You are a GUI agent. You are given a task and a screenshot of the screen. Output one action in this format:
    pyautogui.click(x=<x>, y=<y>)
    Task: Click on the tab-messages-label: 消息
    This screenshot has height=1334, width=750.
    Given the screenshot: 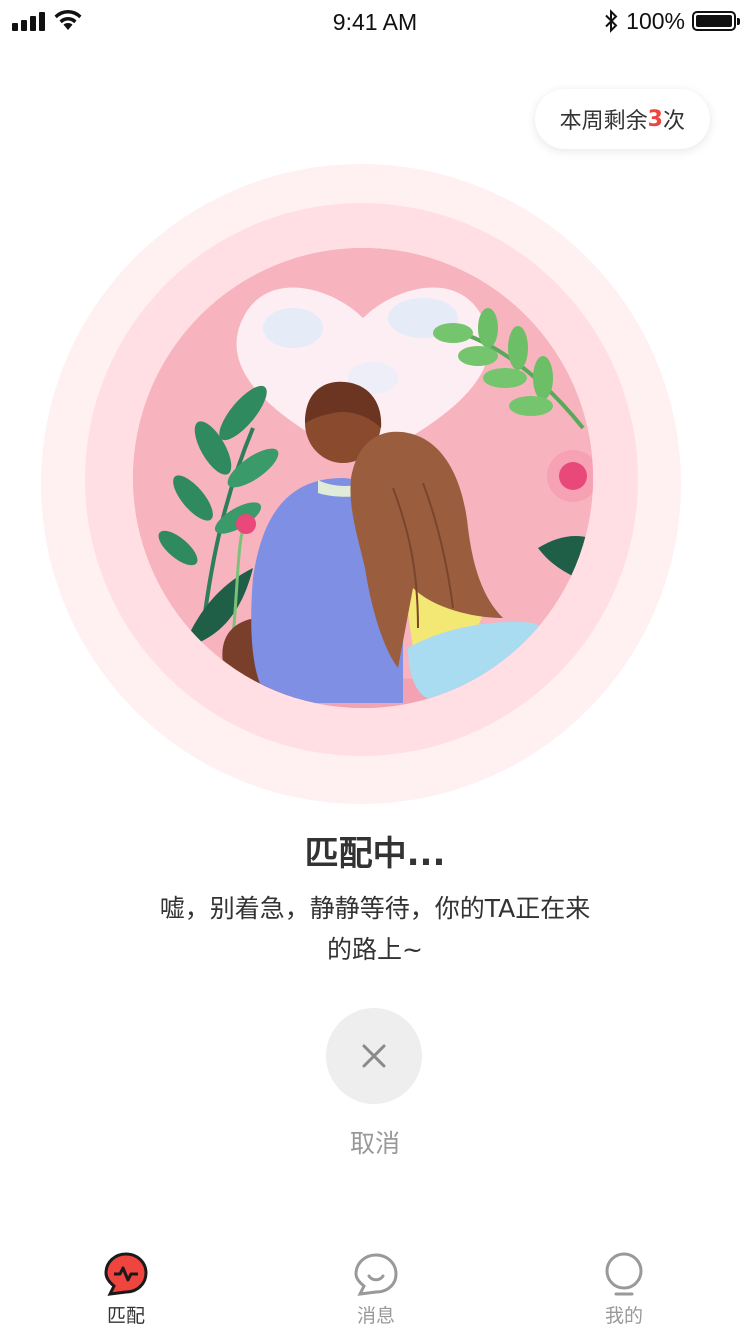 What is the action you would take?
    pyautogui.click(x=375, y=1316)
    